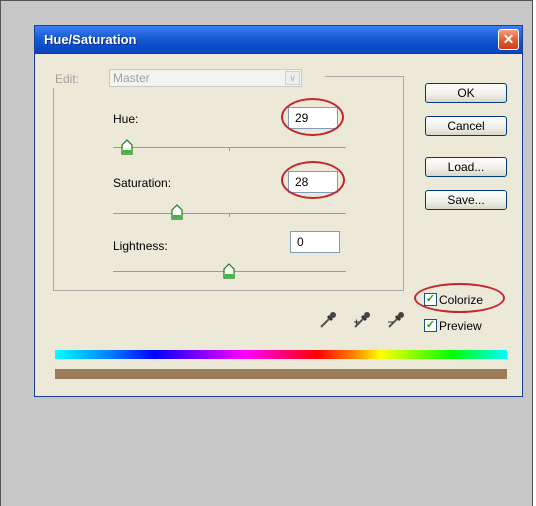 Image resolution: width=536 pixels, height=506 pixels. Describe the element at coordinates (466, 126) in the screenshot. I see `cancel-button: Cancel` at that location.